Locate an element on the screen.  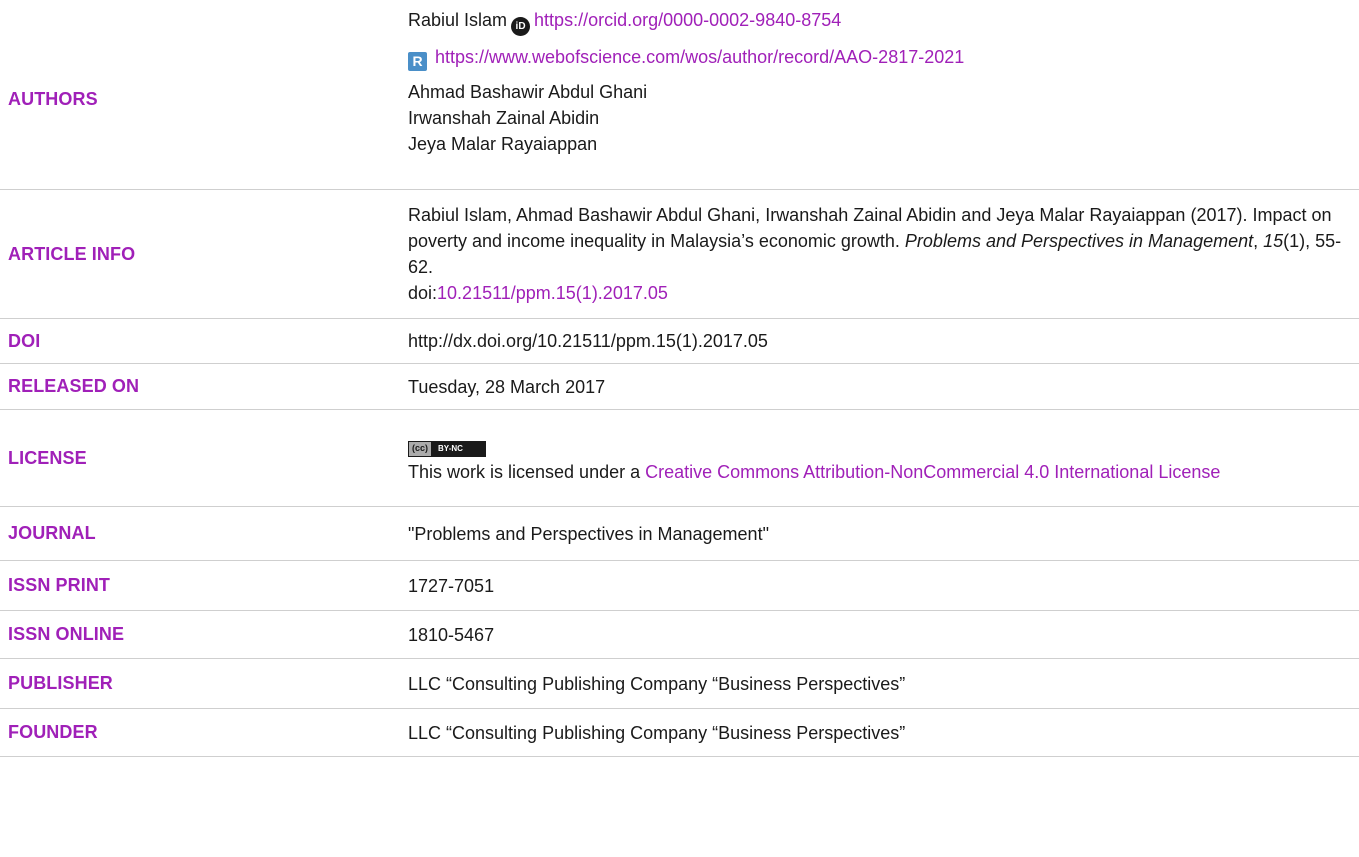
released-on-value: Tuesday, 28 March 2017 is located at coordinates (507, 386).